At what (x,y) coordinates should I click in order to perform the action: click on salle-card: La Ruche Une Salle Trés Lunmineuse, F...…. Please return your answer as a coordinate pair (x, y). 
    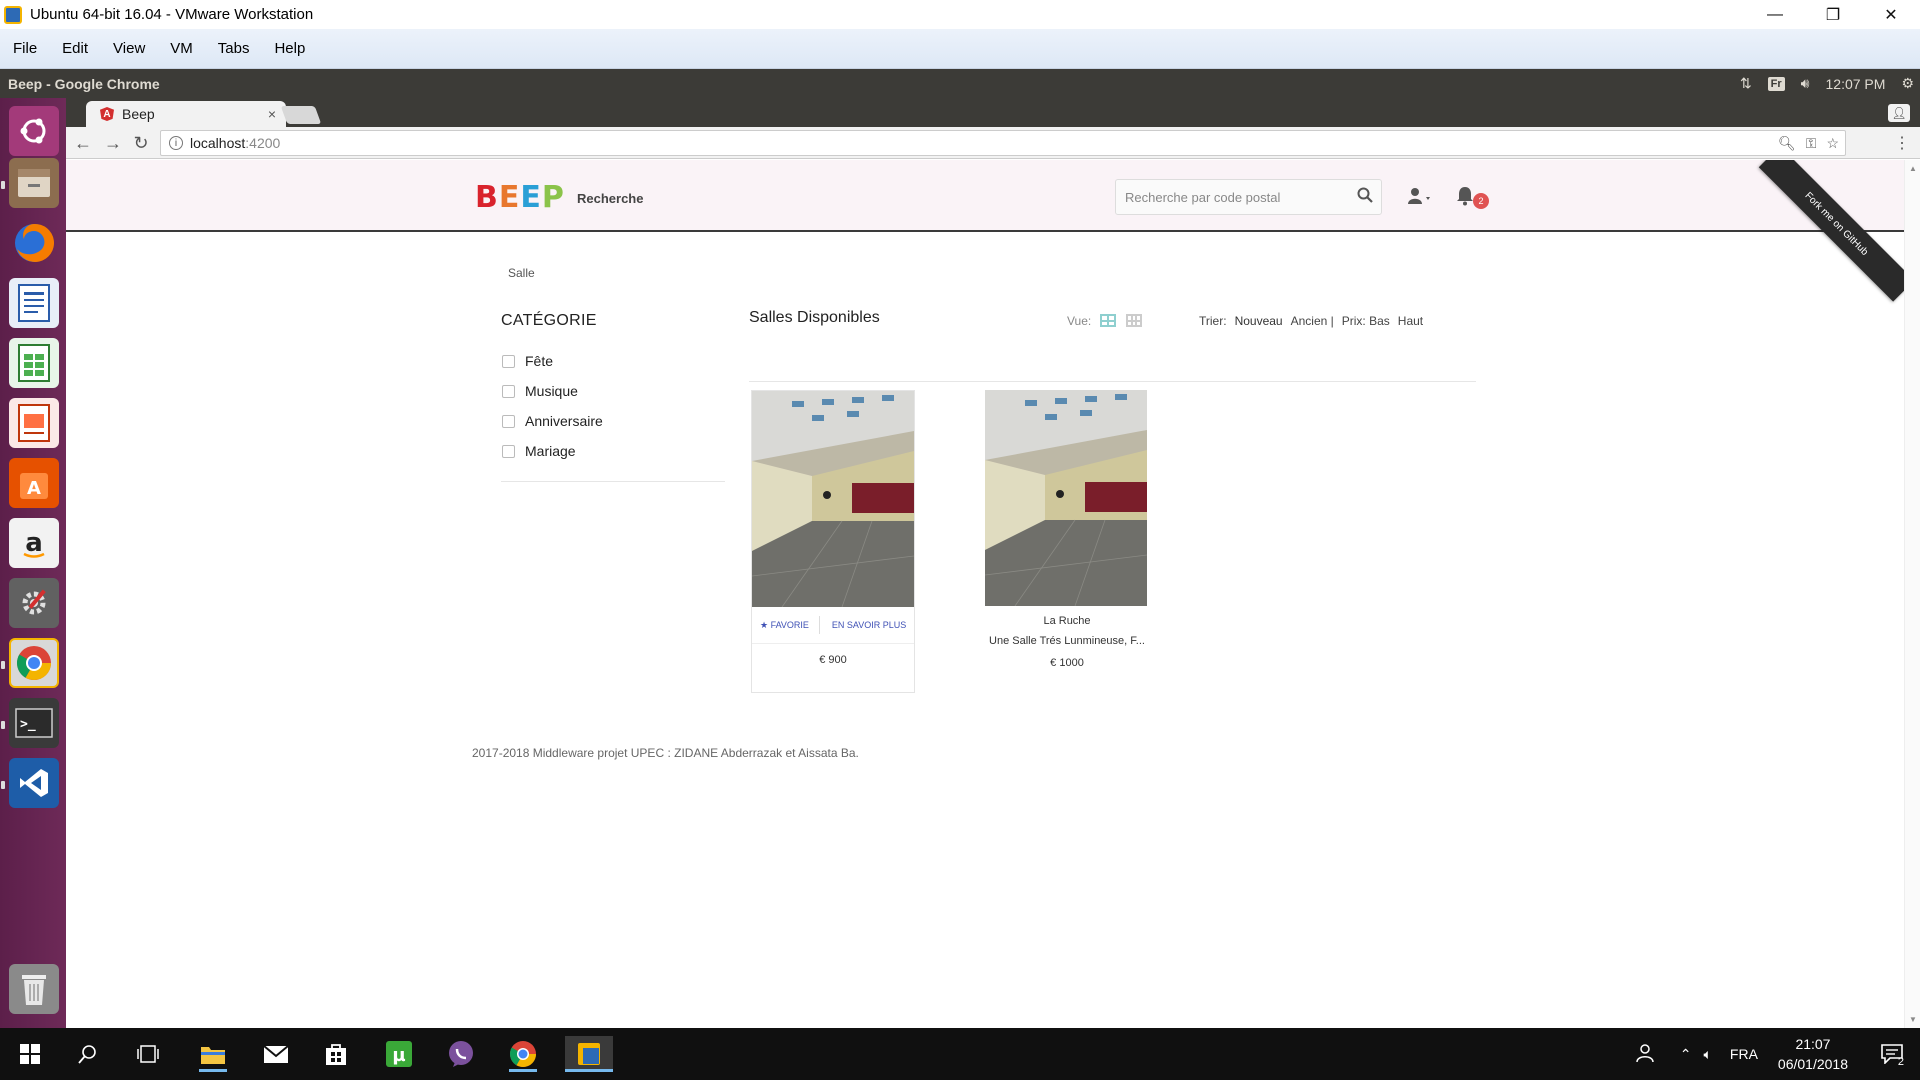
    Looking at the image, I should click on (1067, 529).